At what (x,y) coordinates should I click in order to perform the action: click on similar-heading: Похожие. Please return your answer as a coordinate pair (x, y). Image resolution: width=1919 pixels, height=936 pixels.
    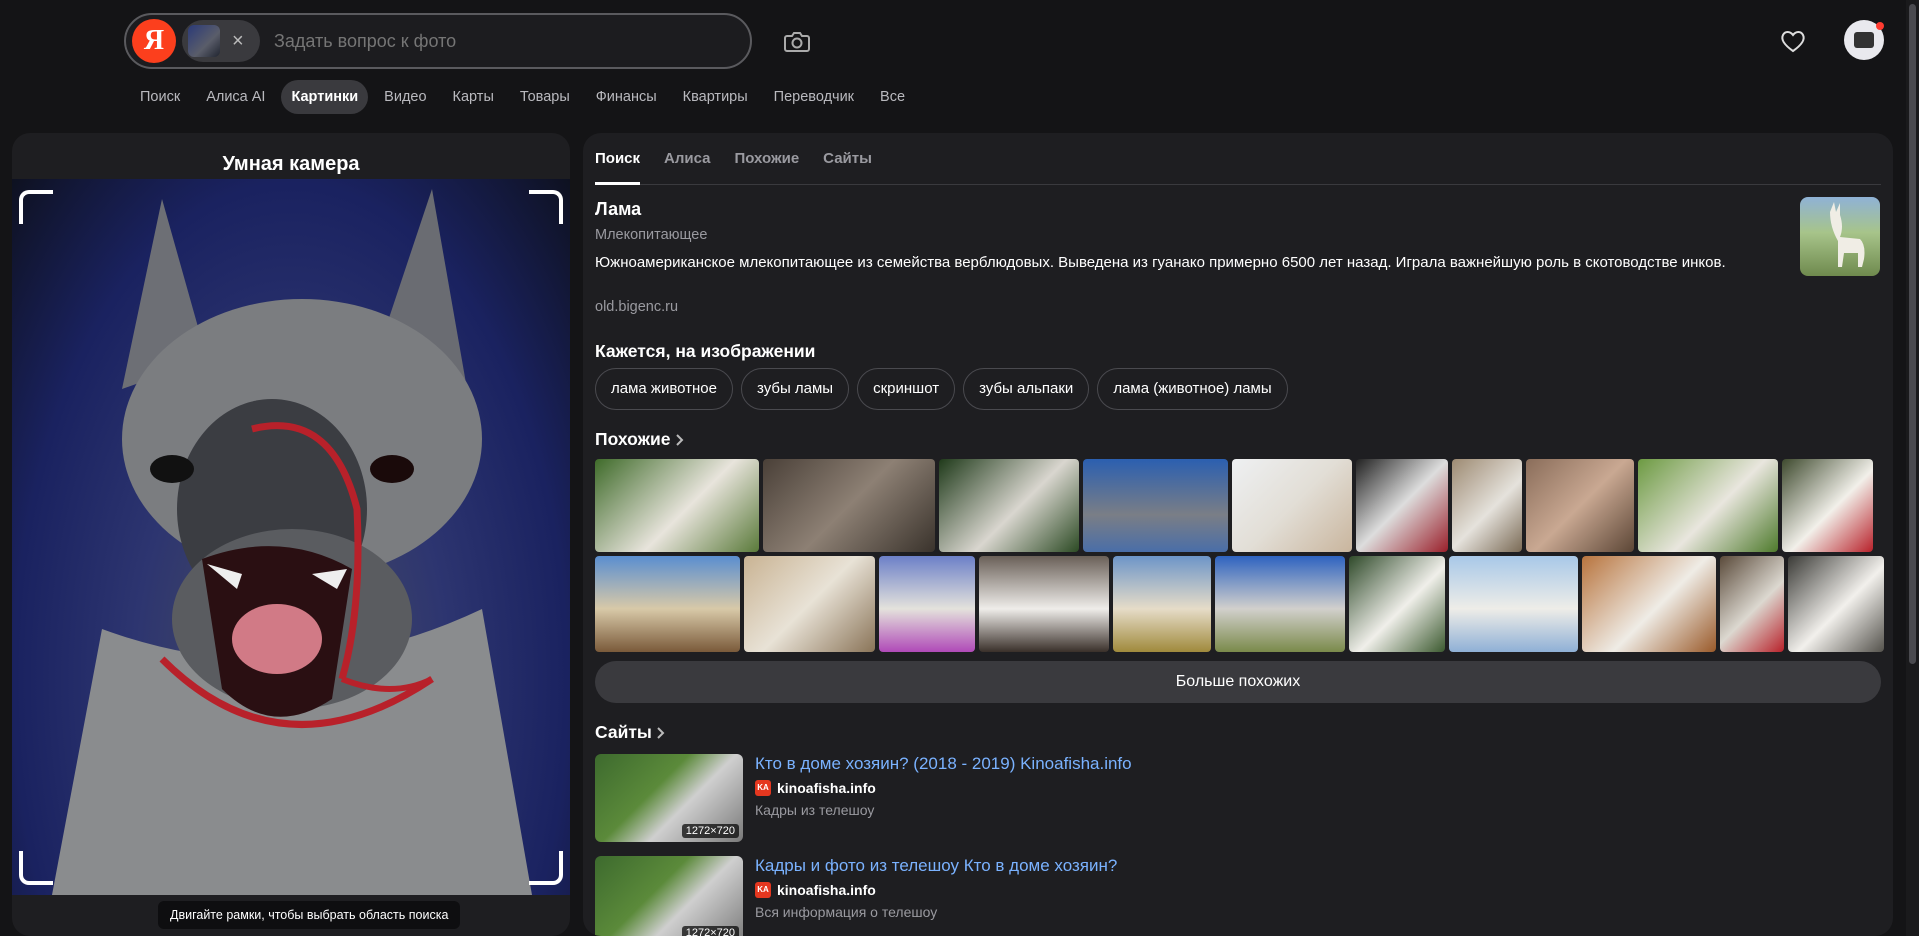
    Looking at the image, I should click on (633, 439).